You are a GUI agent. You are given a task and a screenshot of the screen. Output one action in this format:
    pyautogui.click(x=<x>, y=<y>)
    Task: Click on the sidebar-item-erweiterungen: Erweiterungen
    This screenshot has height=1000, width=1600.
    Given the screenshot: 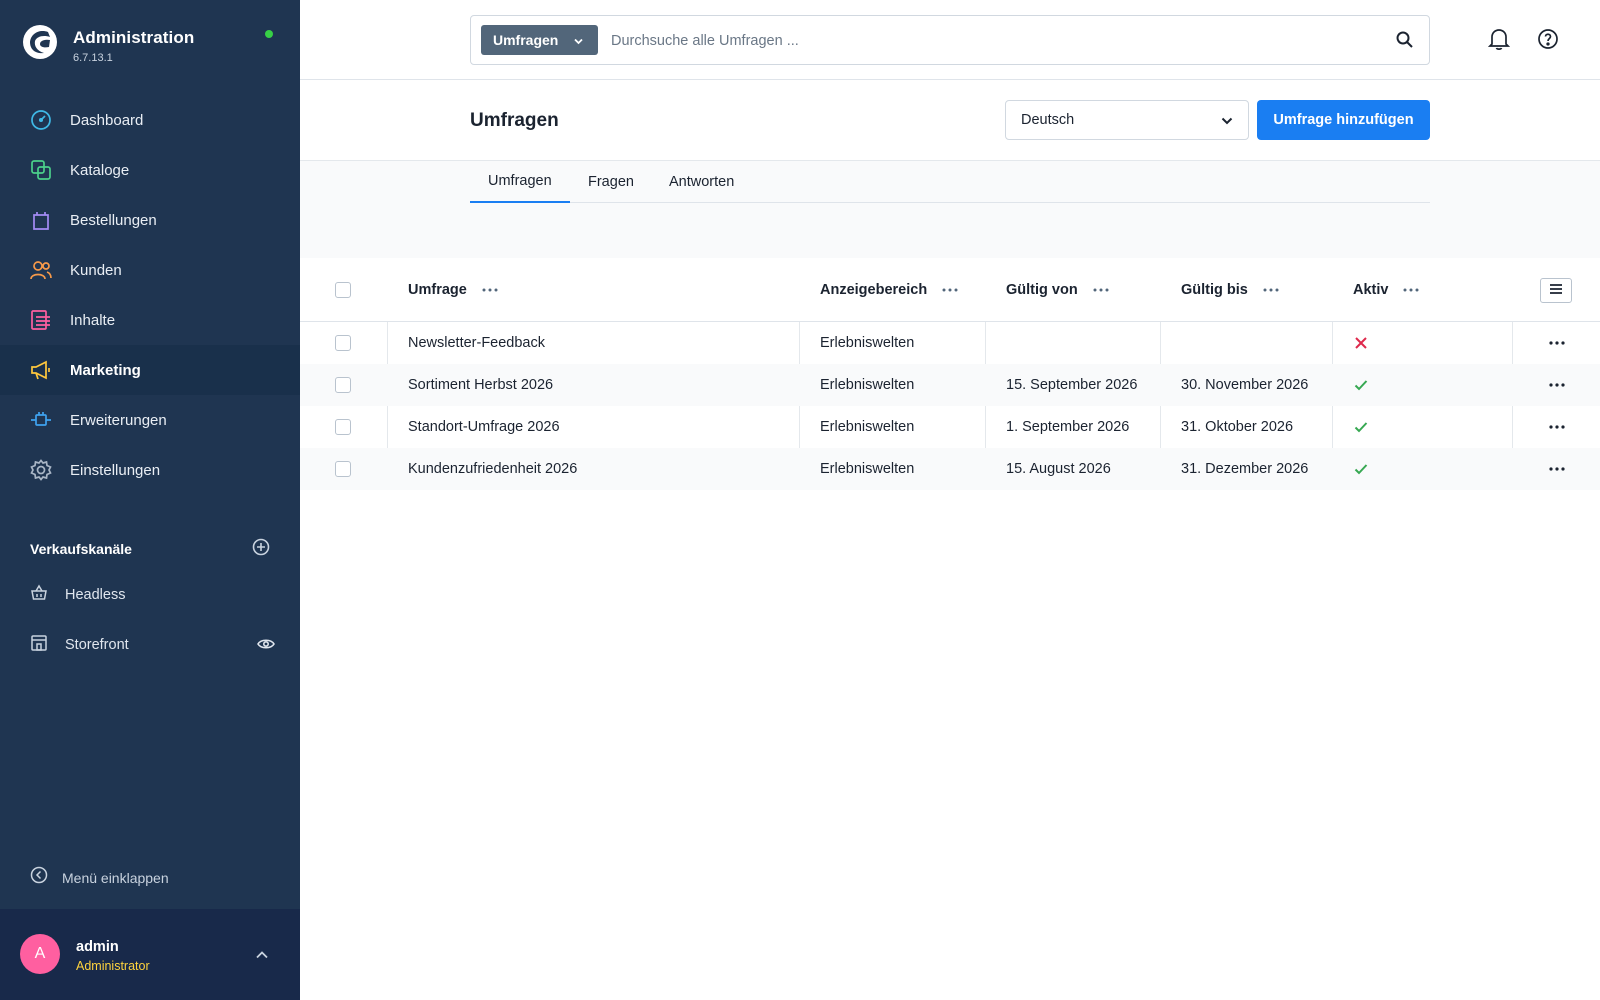 What is the action you would take?
    pyautogui.click(x=150, y=420)
    